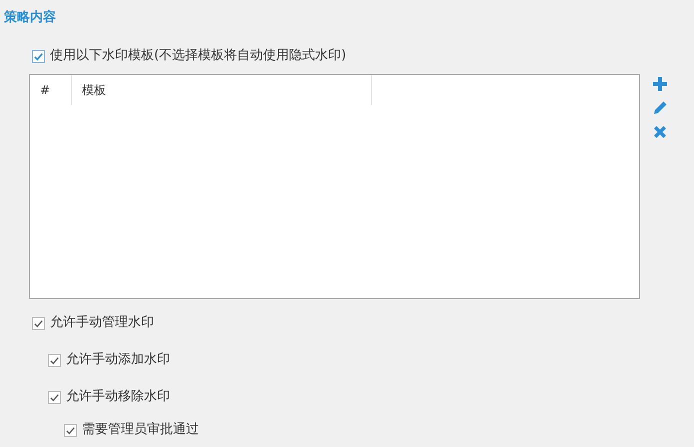 The height and width of the screenshot is (447, 694). I want to click on close-icon, so click(660, 132).